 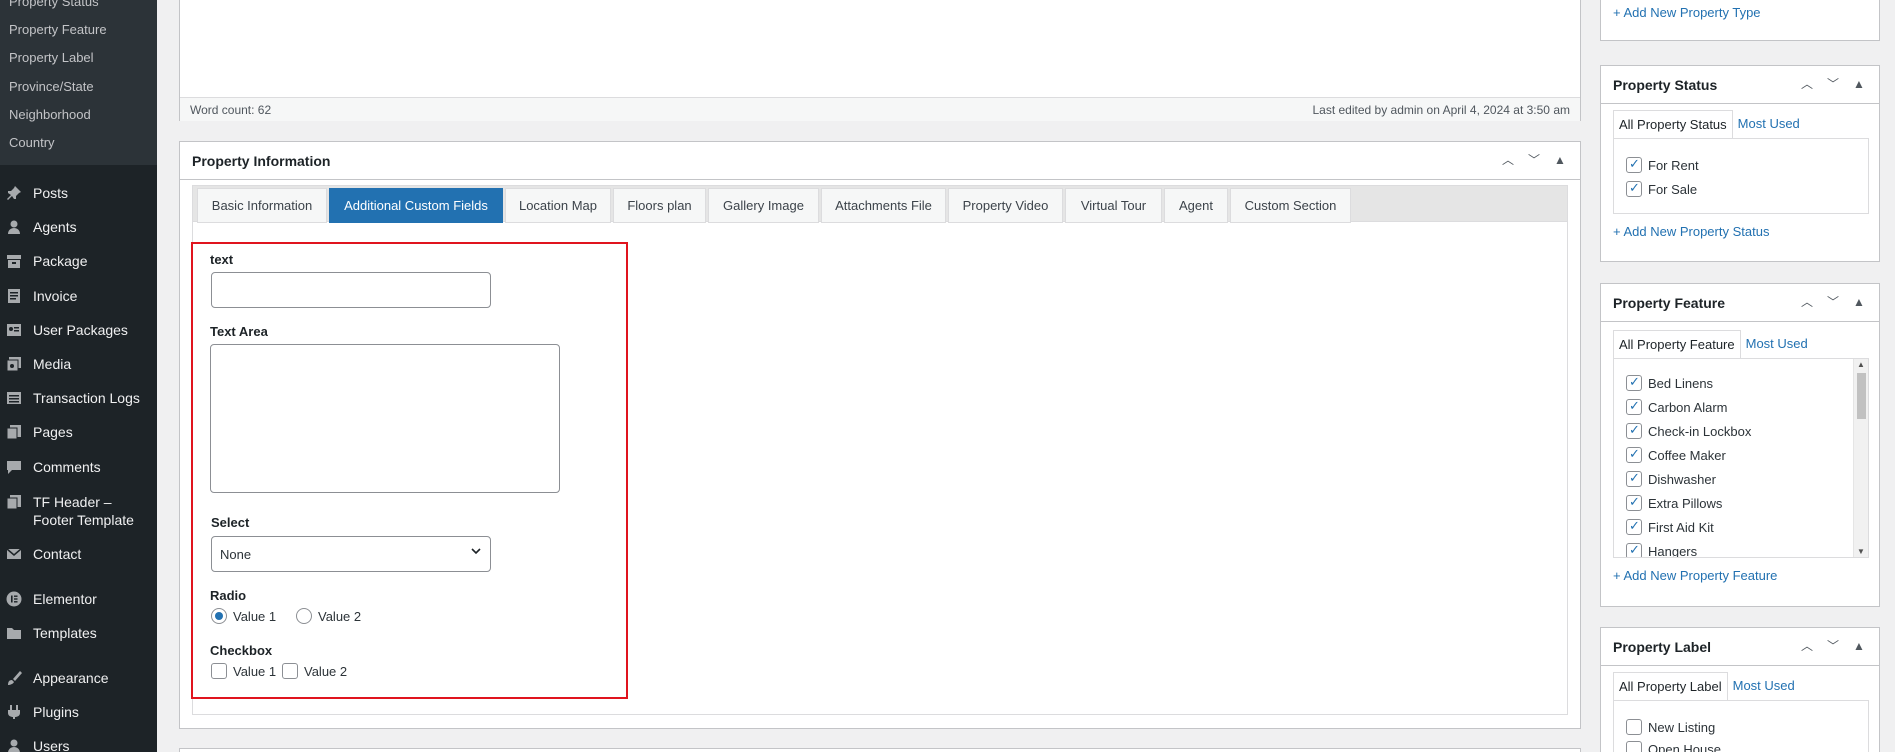 I want to click on submenu-neighborhood: Neighborhood, so click(x=50, y=114).